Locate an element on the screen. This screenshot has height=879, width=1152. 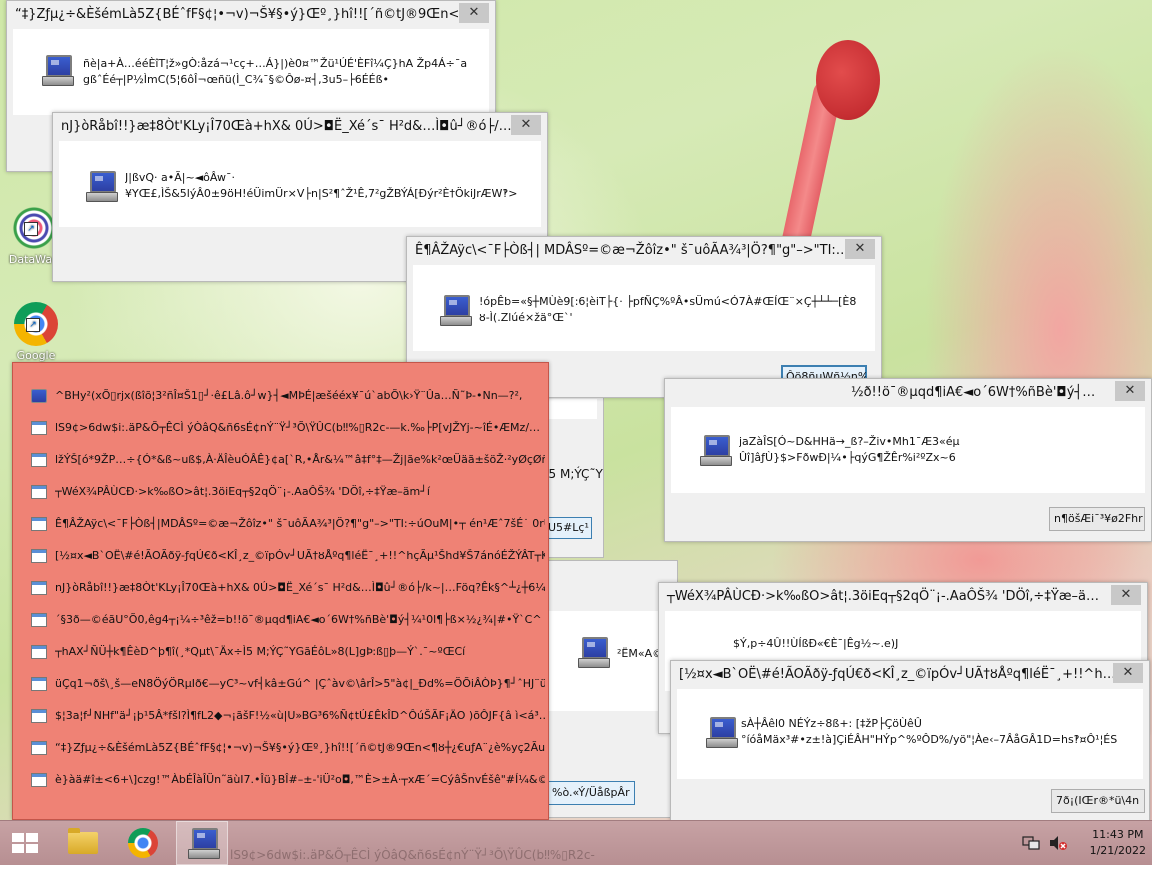
desktop-icon-label: Google is located at coordinates (36, 355).